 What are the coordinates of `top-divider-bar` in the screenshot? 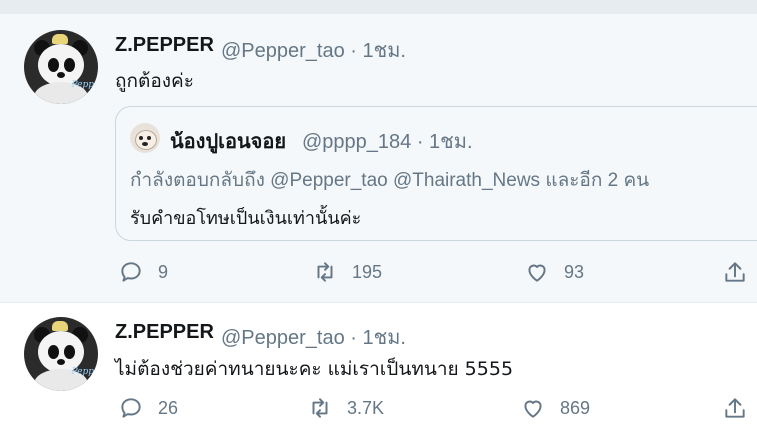 It's located at (378, 7).